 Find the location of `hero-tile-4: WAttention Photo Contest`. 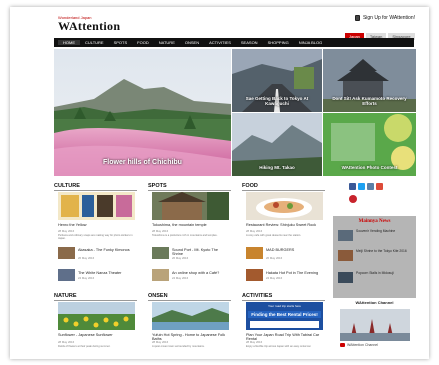

hero-tile-4: WAttention Photo Contest is located at coordinates (369, 144).